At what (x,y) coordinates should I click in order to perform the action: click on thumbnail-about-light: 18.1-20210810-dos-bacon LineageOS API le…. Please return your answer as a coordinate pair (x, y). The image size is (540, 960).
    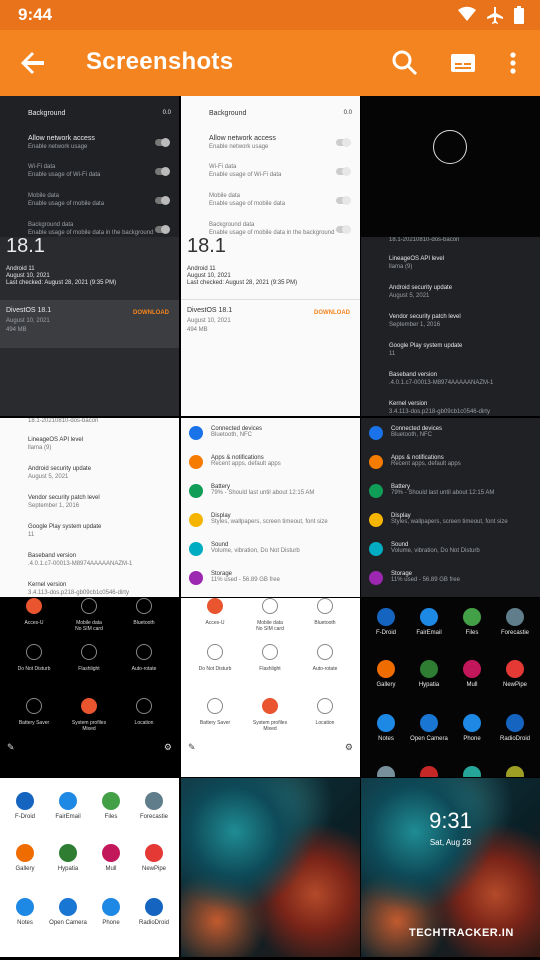
    Looking at the image, I should click on (89, 507).